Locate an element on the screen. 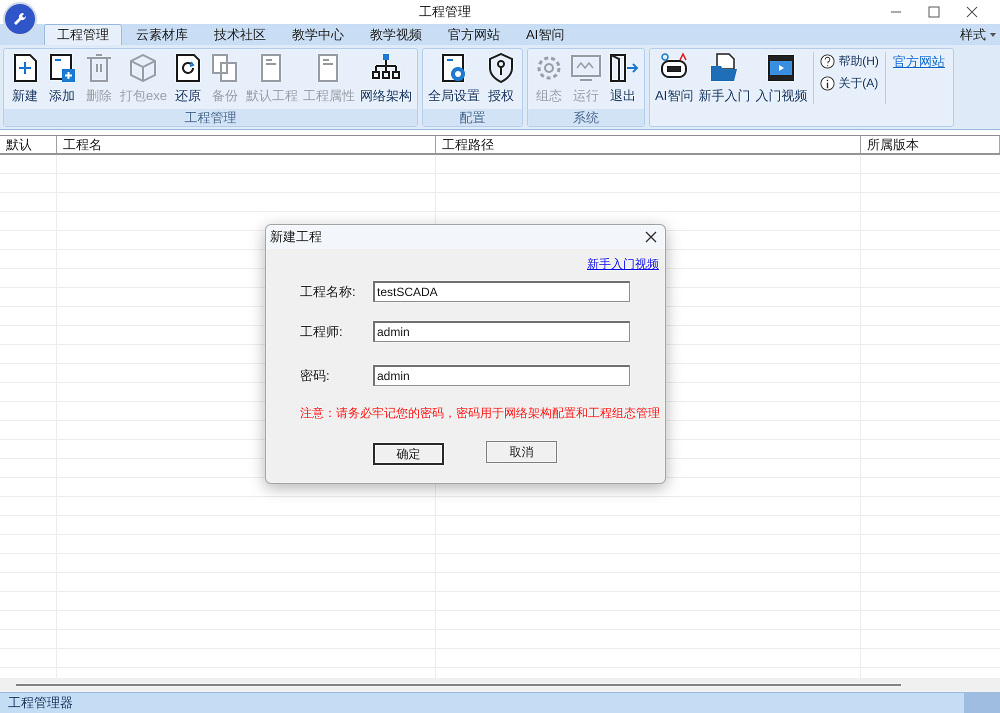  help-icon is located at coordinates (828, 61).